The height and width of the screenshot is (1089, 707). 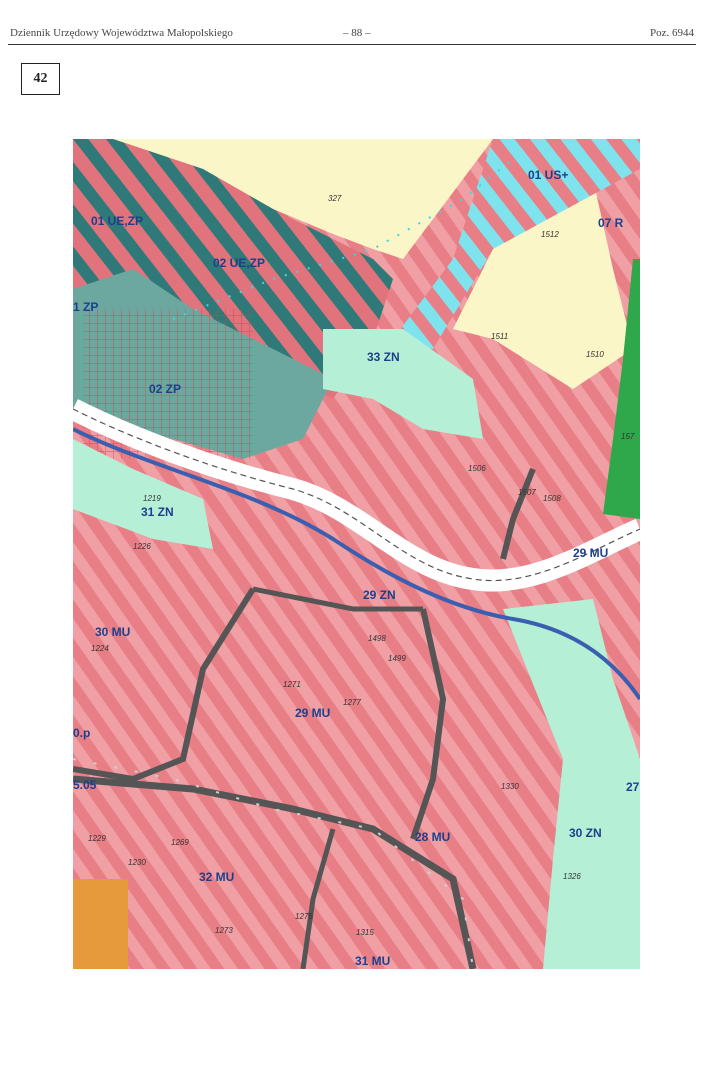 I want to click on zone-label: 31 MU, so click(x=372, y=961).